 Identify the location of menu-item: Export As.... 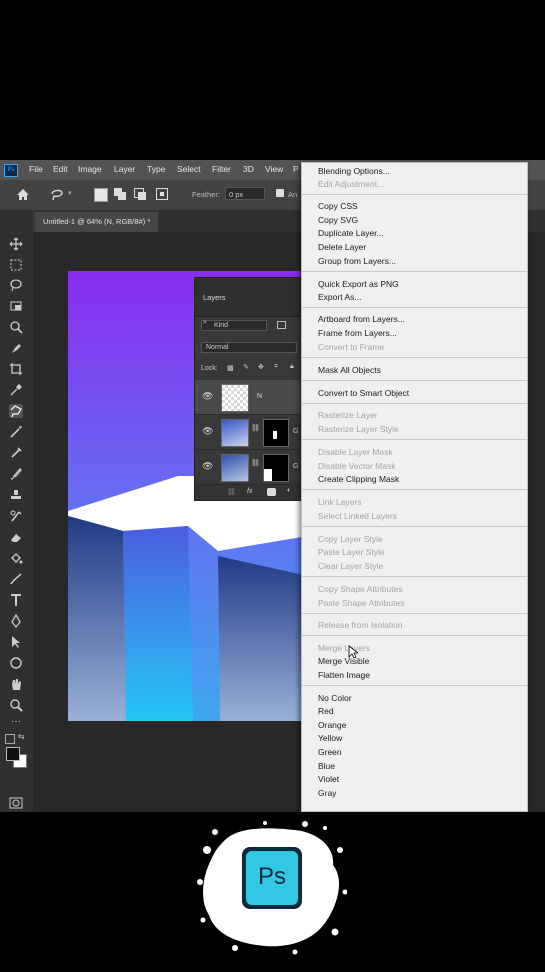
(339, 297).